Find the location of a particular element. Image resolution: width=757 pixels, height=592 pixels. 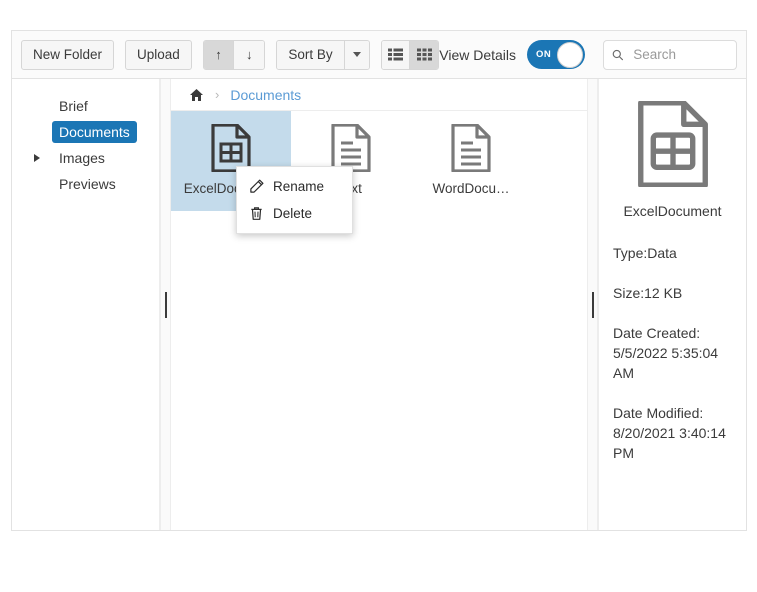

upload-button: Upload is located at coordinates (158, 54).